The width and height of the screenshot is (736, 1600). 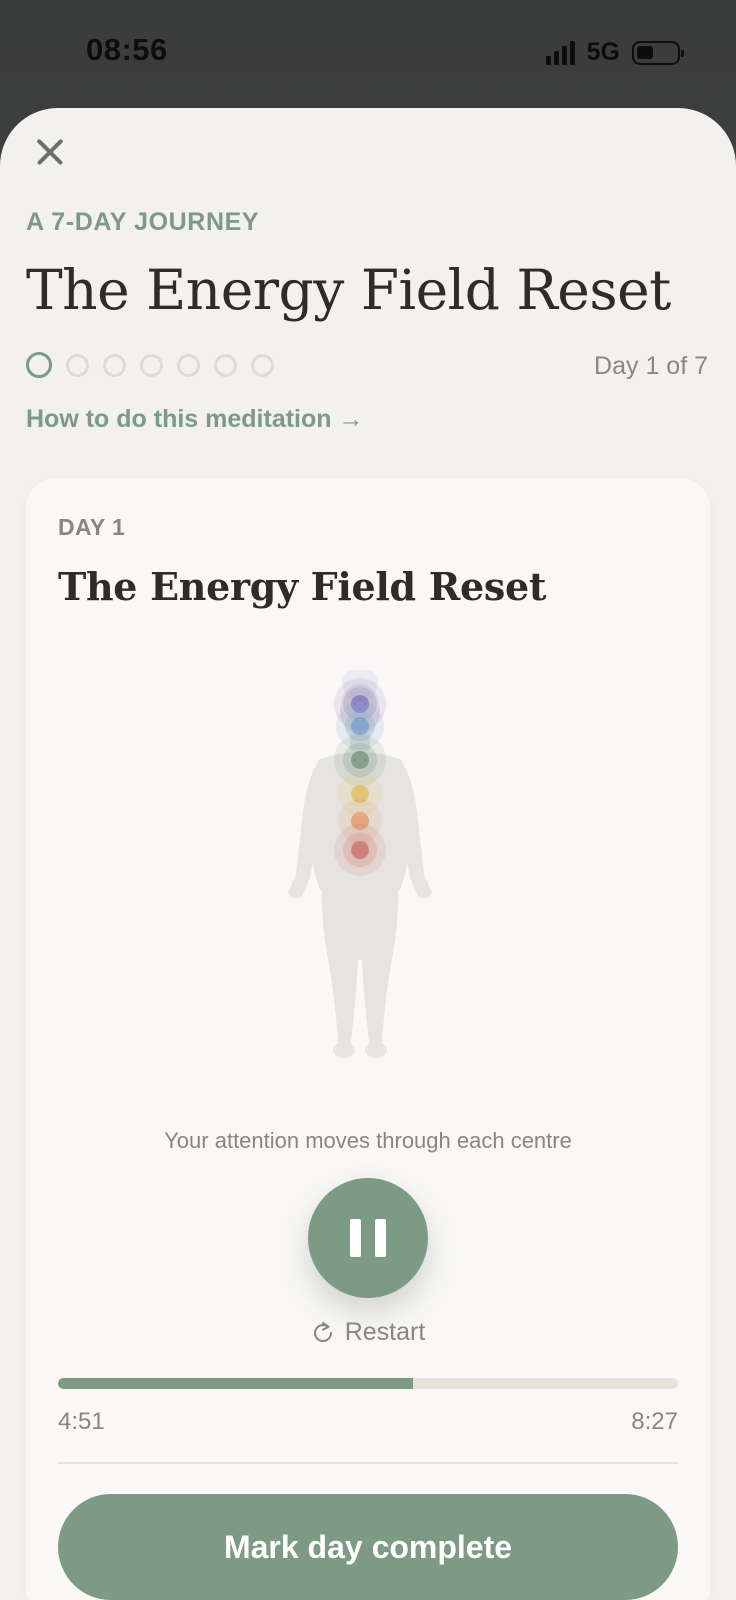 What do you see at coordinates (385, 1332) in the screenshot?
I see `restart-label: Restart` at bounding box center [385, 1332].